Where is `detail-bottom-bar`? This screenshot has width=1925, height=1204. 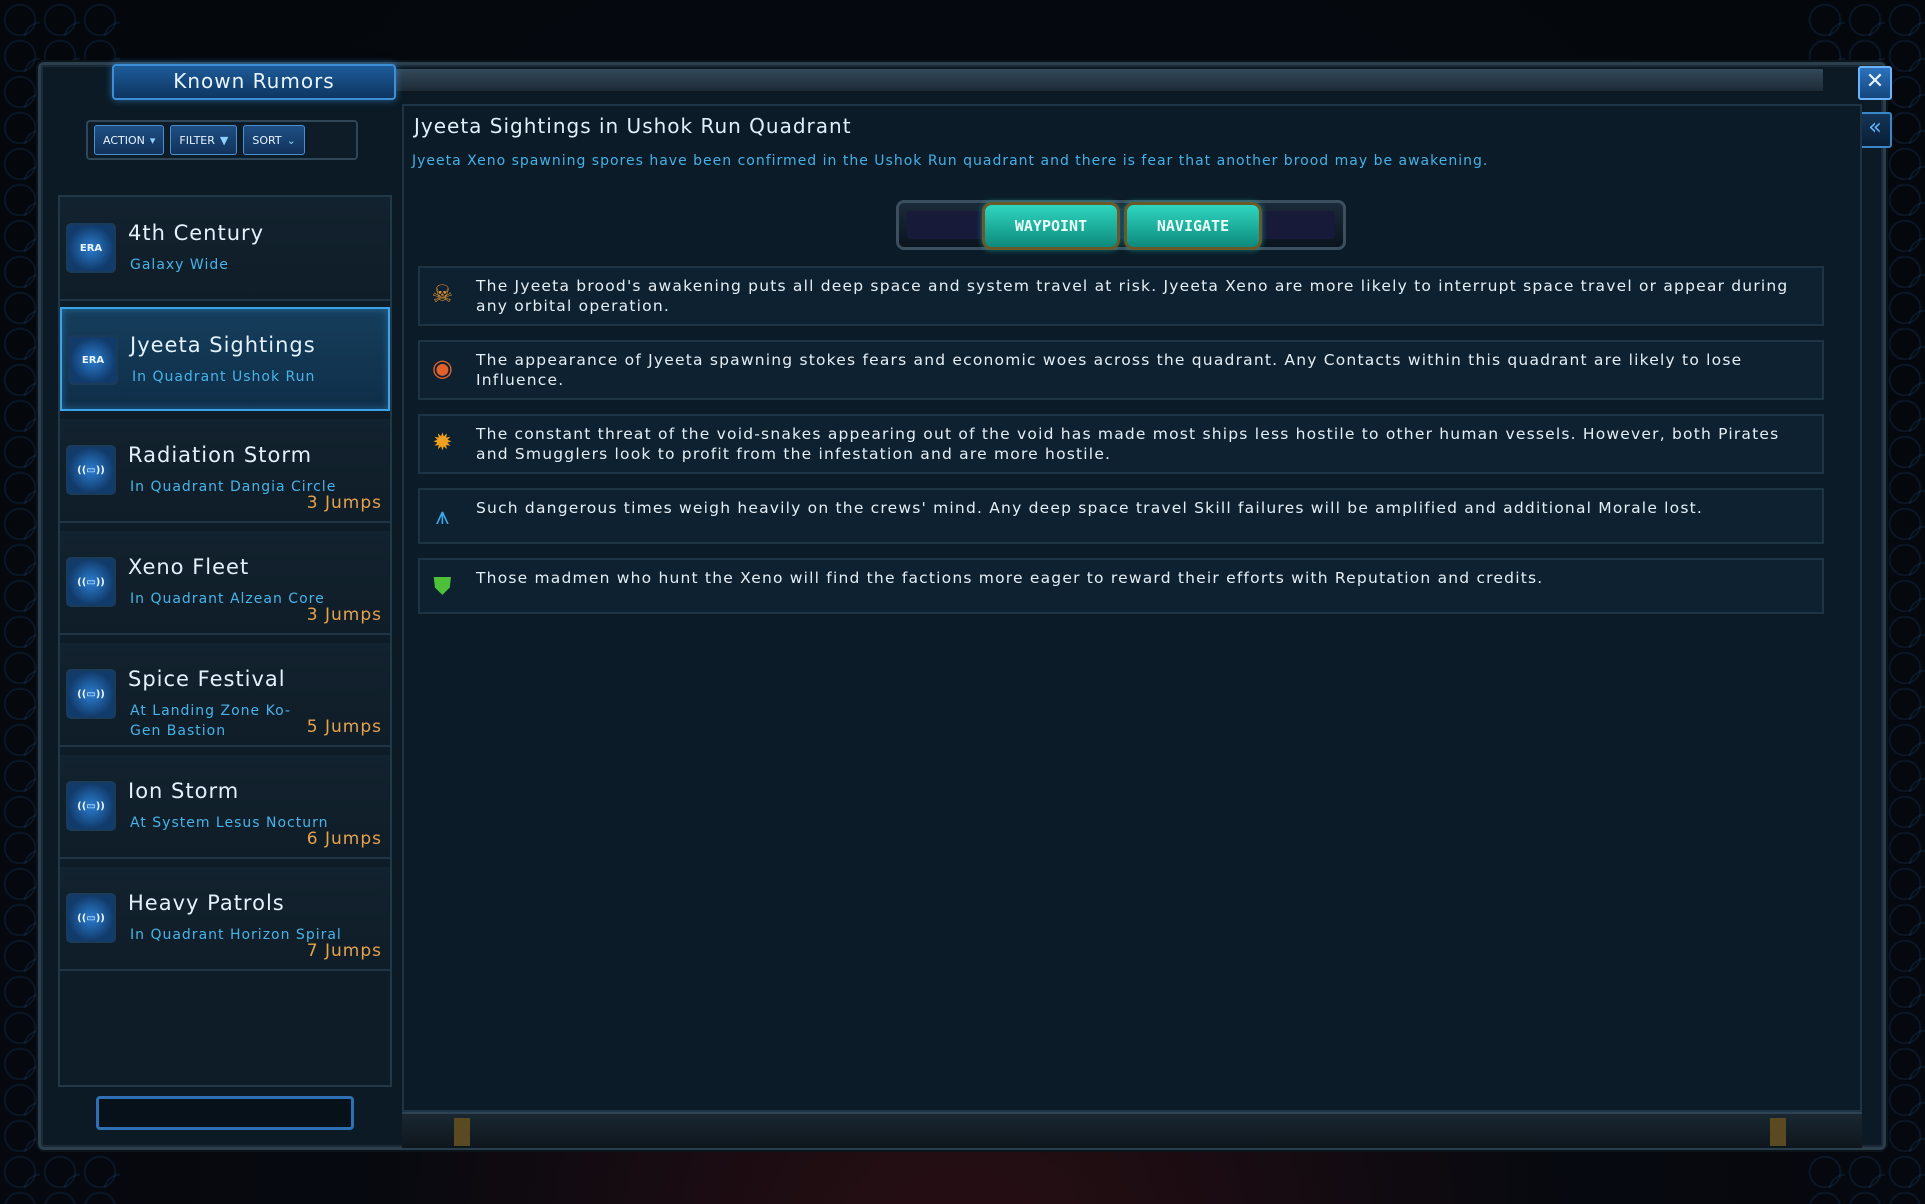
detail-bottom-bar is located at coordinates (1132, 1130).